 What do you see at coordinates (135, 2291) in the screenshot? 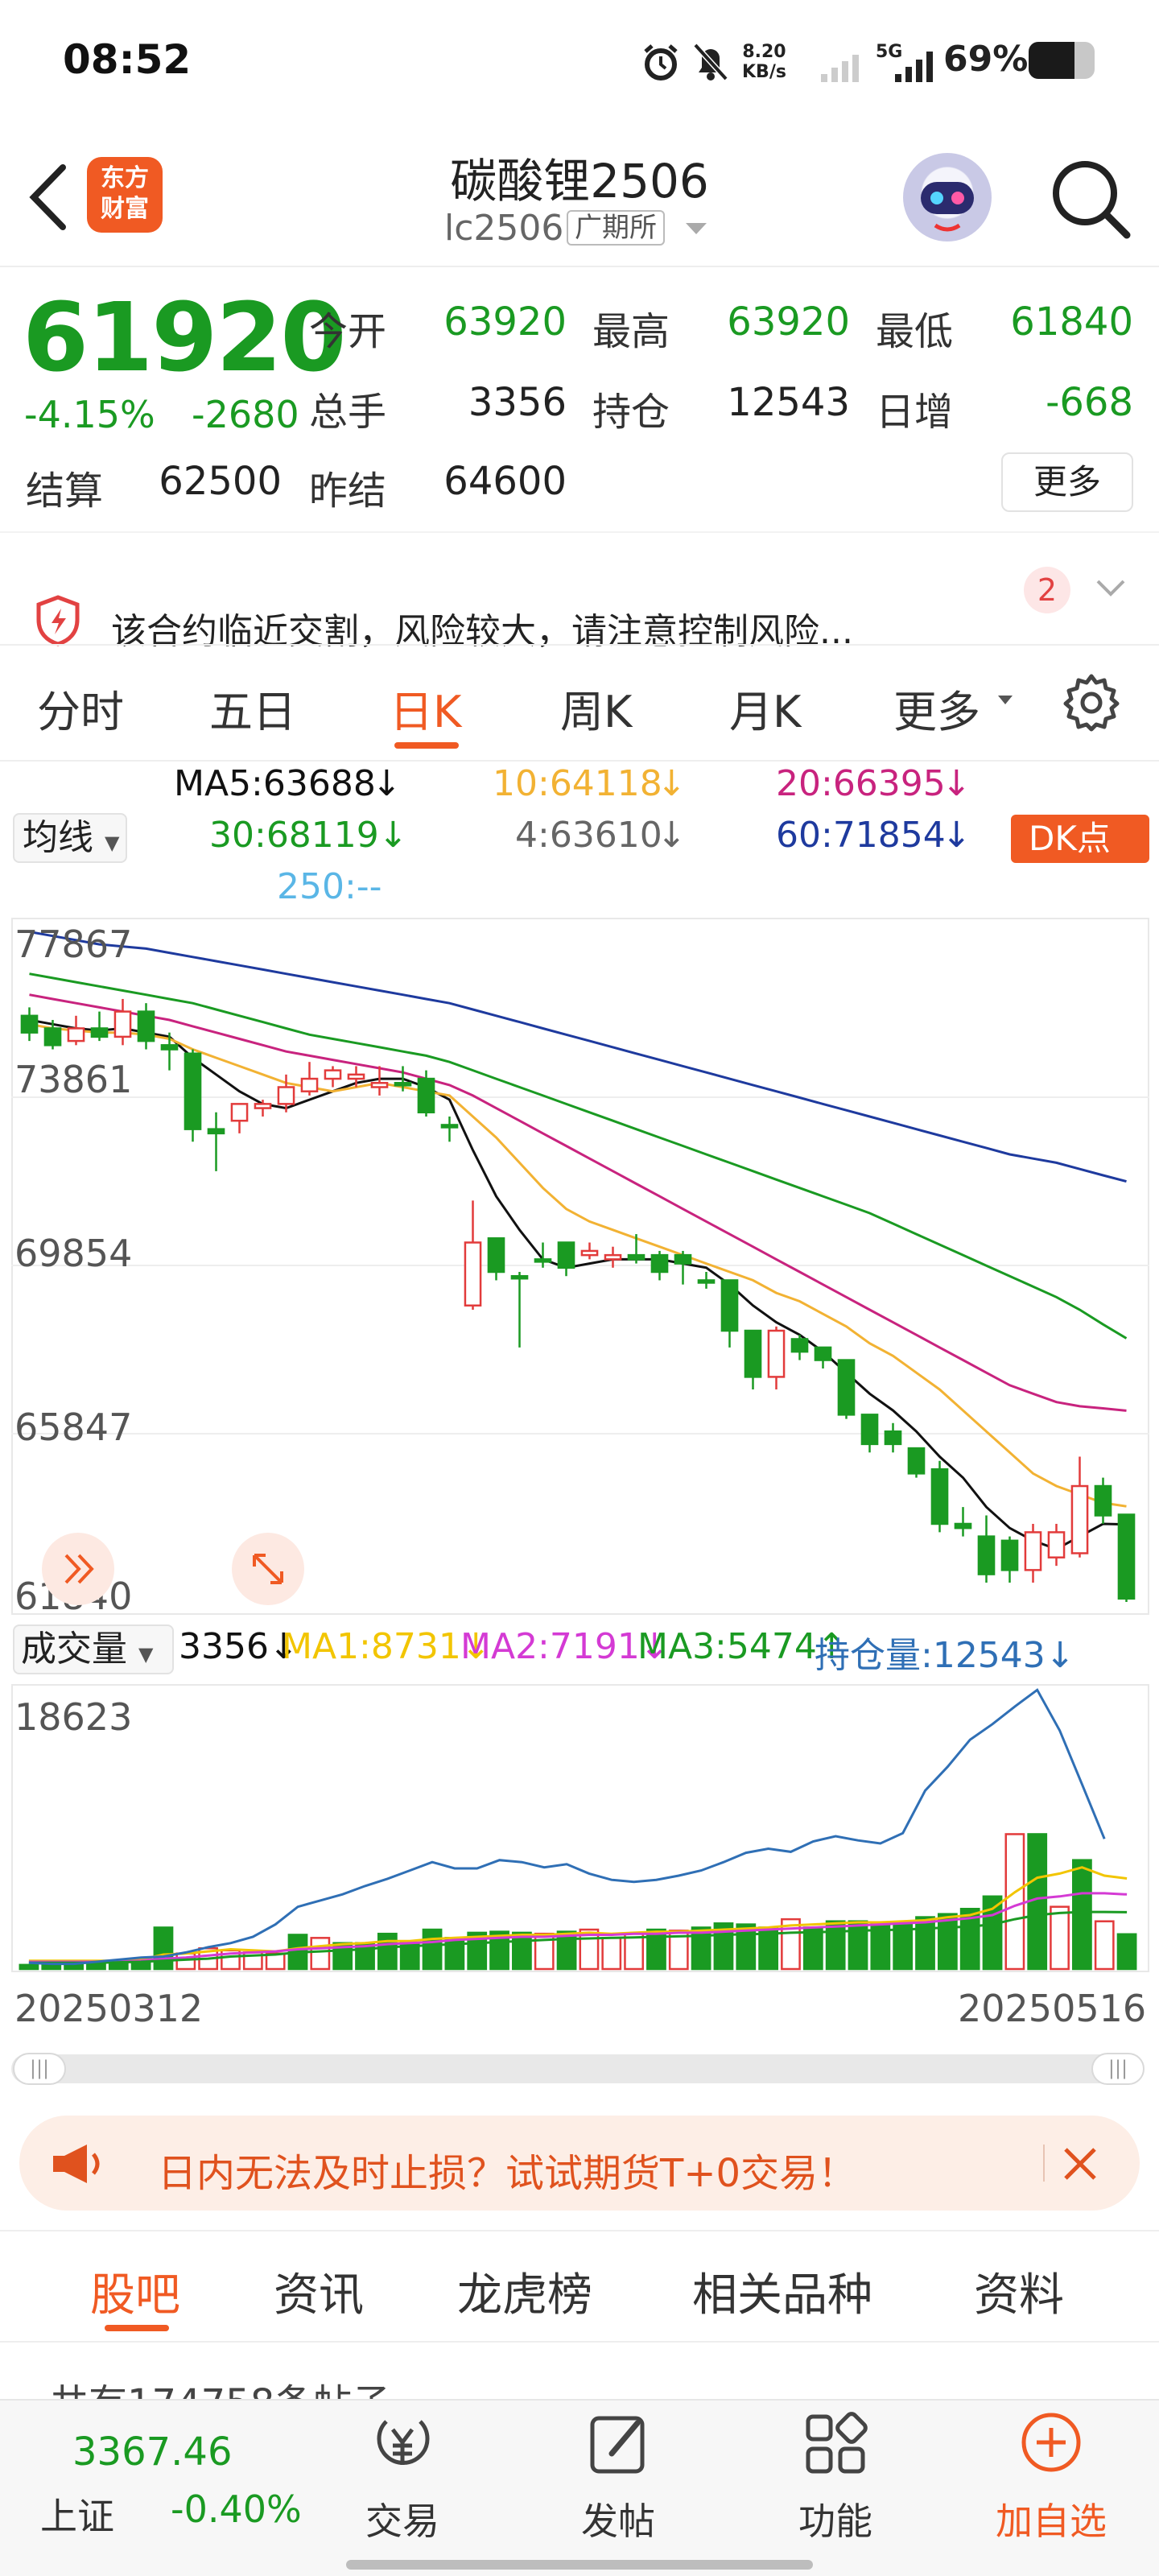
I see `tab-forum: 股吧` at bounding box center [135, 2291].